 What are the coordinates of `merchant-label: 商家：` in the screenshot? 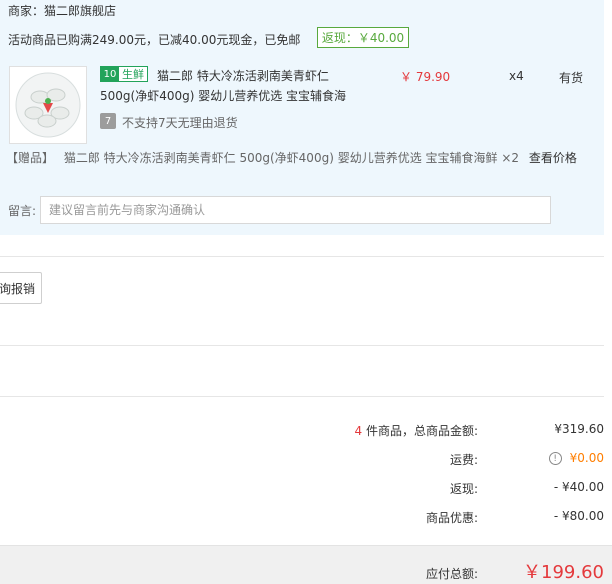 It's located at (26, 11).